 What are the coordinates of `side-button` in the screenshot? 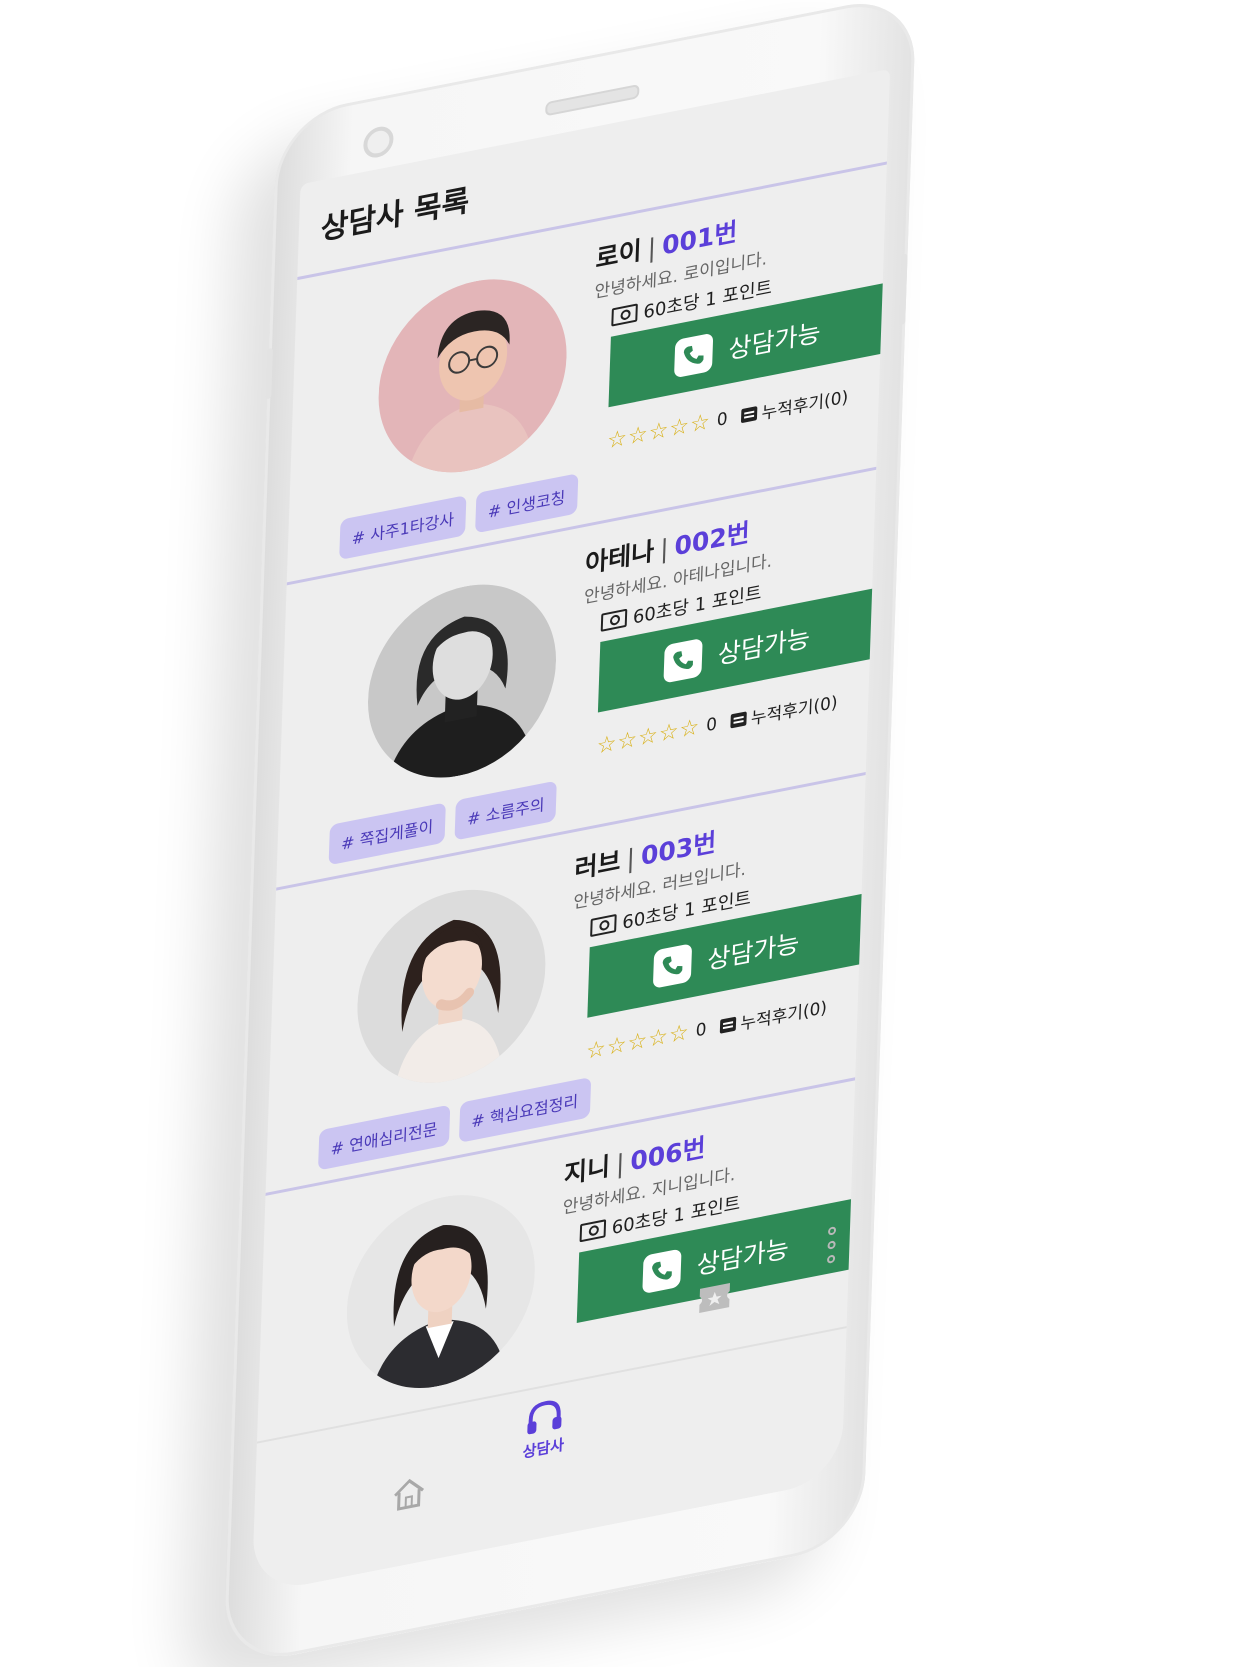 It's located at (903, 289).